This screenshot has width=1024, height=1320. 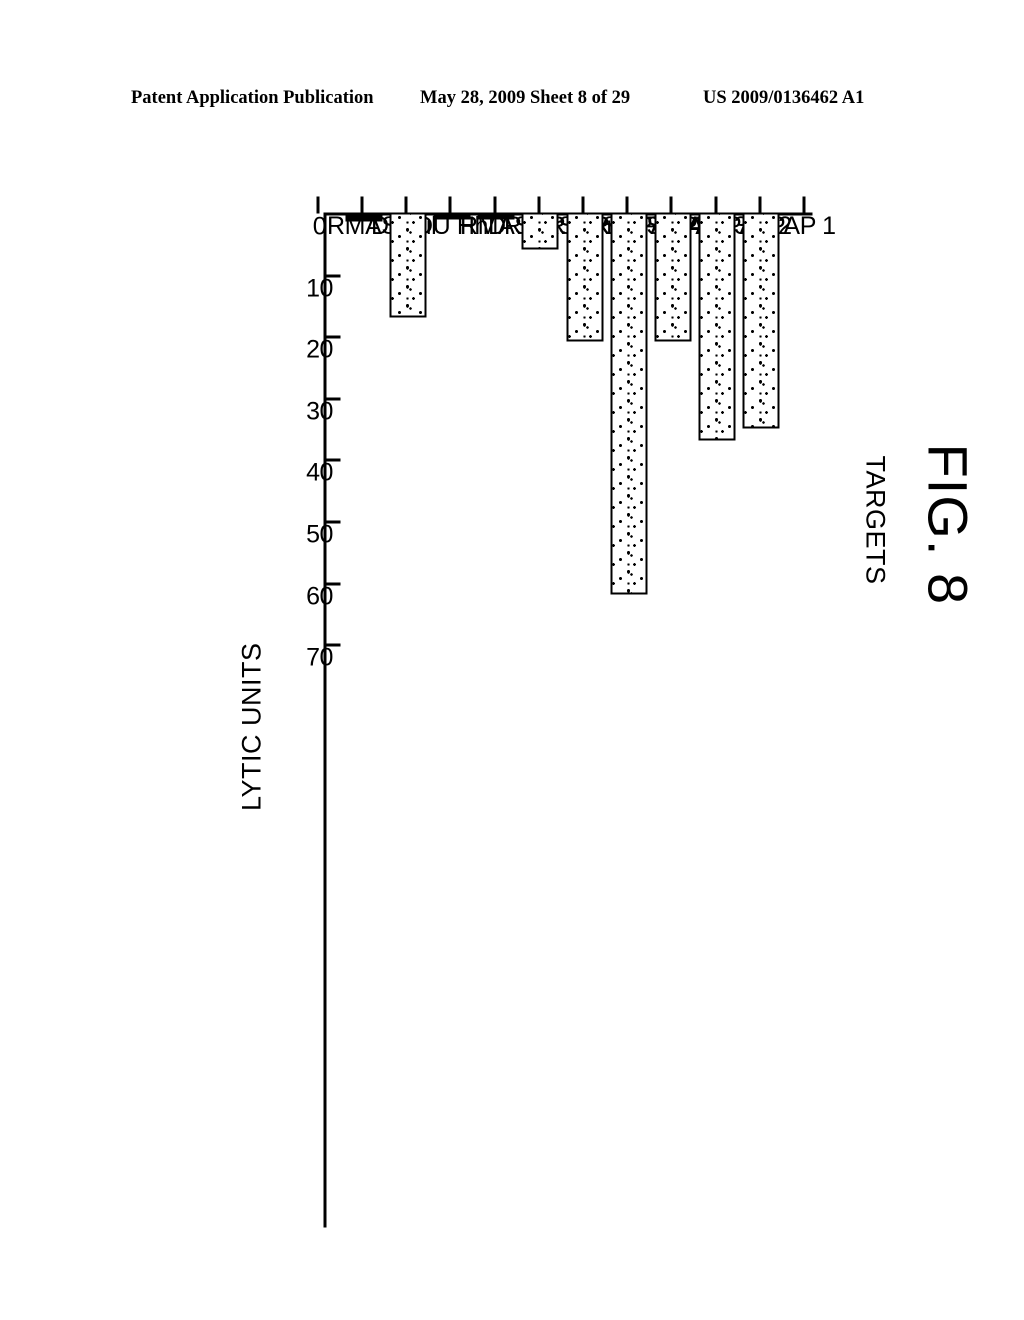 What do you see at coordinates (319, 534) in the screenshot?
I see `value-tick-label: 50` at bounding box center [319, 534].